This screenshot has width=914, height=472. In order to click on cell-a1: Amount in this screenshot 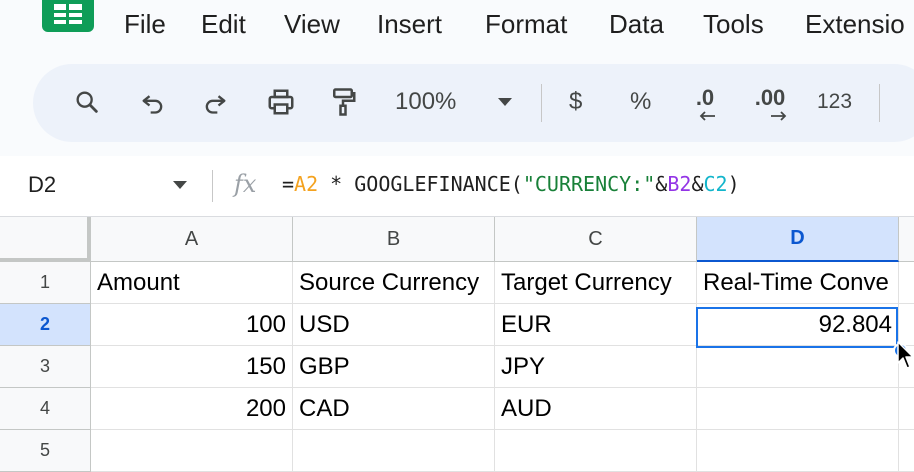, I will do `click(192, 283)`.